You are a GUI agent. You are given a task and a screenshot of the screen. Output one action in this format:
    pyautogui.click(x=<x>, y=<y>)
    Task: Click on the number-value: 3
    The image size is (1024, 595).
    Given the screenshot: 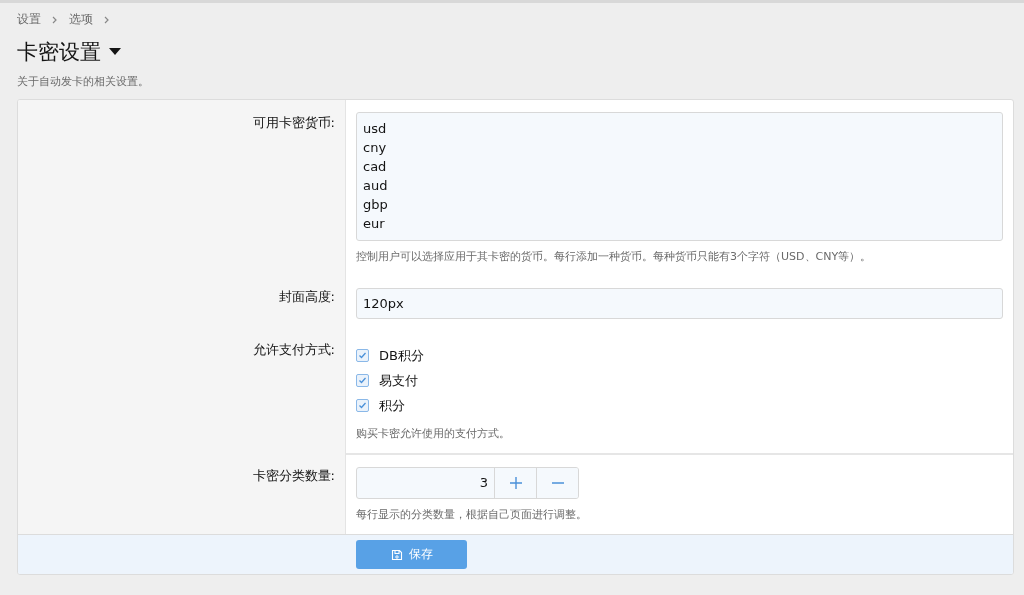 What is the action you would take?
    pyautogui.click(x=483, y=483)
    